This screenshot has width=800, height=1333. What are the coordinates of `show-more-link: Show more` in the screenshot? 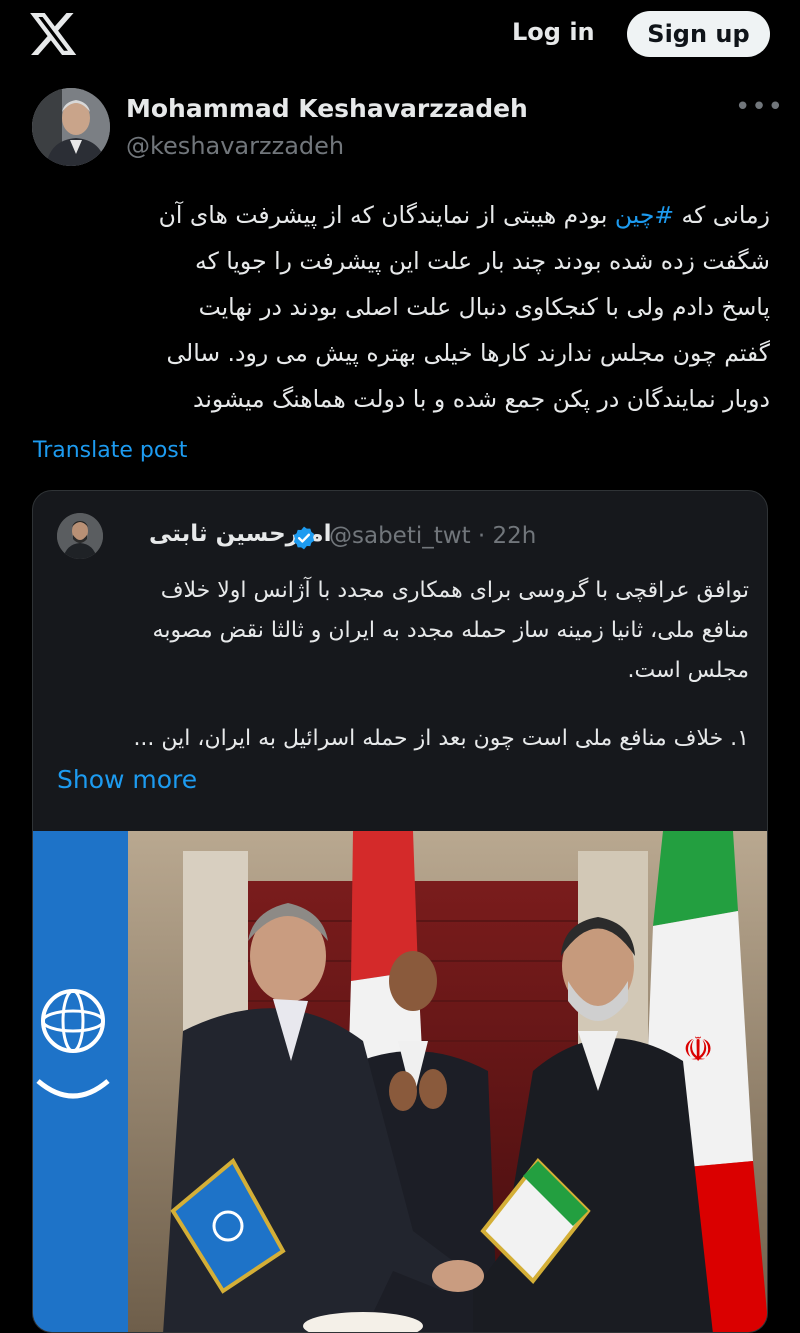 It's located at (127, 779).